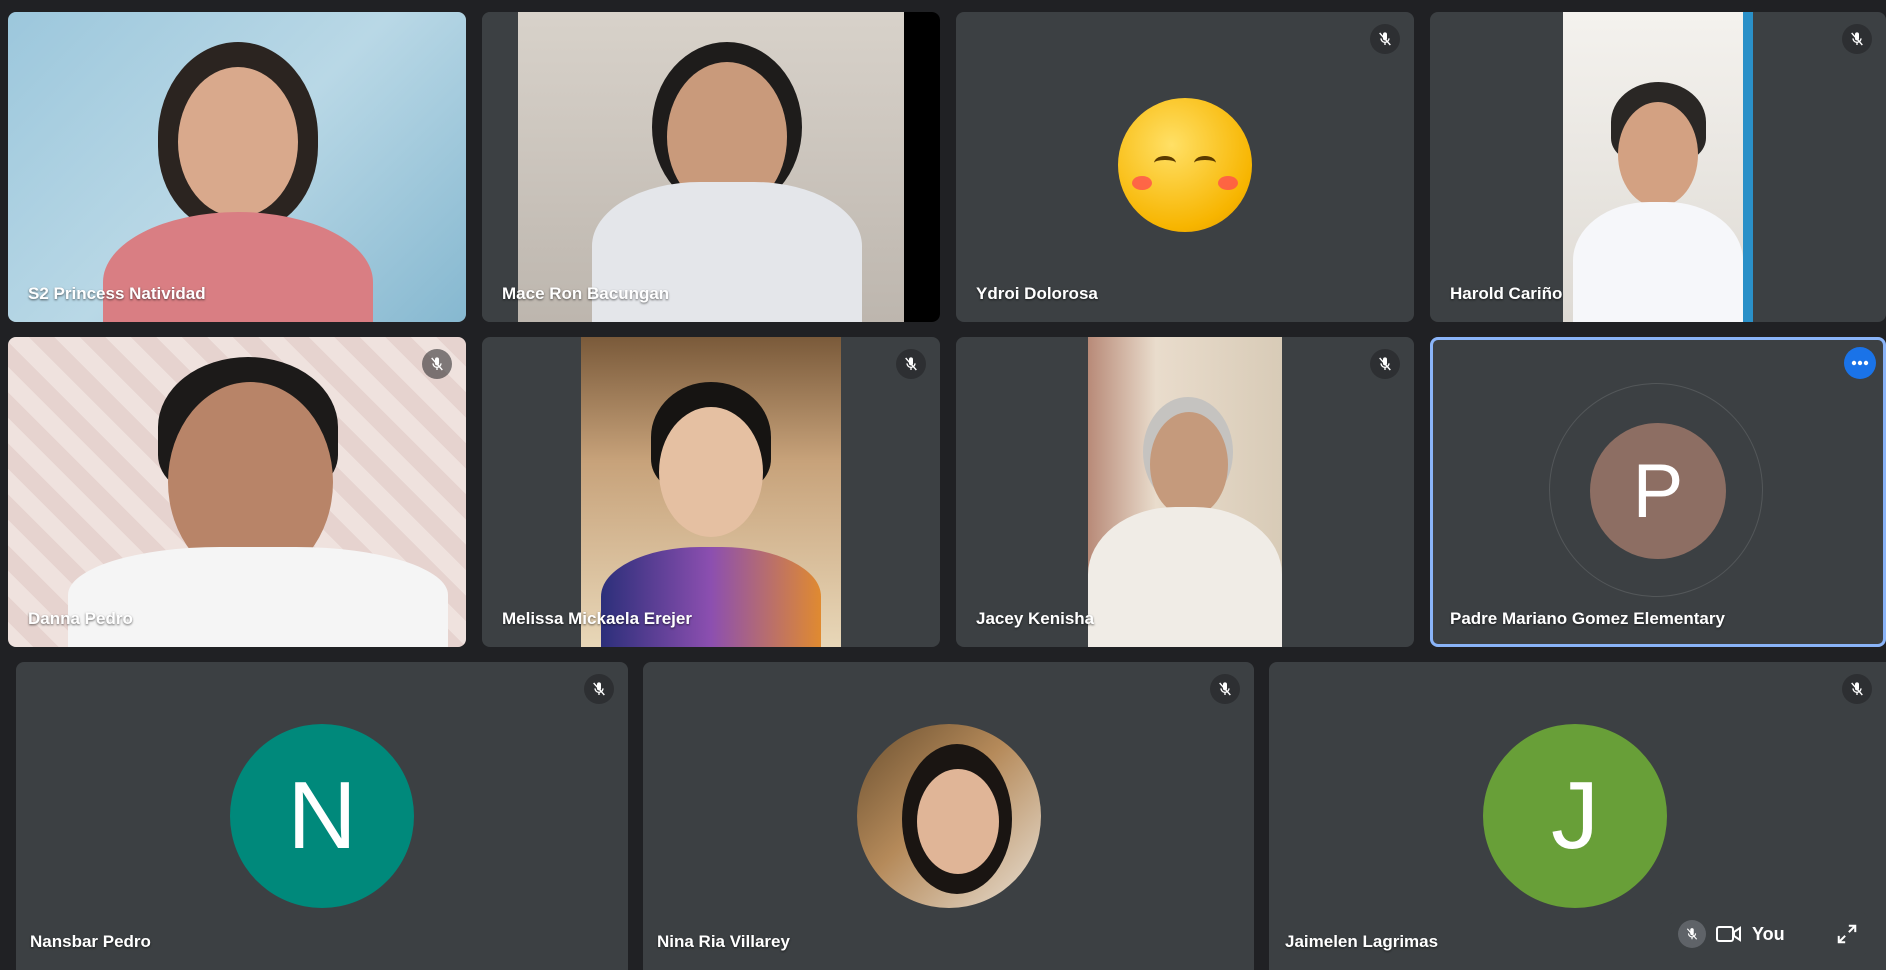 The height and width of the screenshot is (970, 1886). Describe the element at coordinates (723, 941) in the screenshot. I see `participant-name: Nina Ria Villarey` at that location.